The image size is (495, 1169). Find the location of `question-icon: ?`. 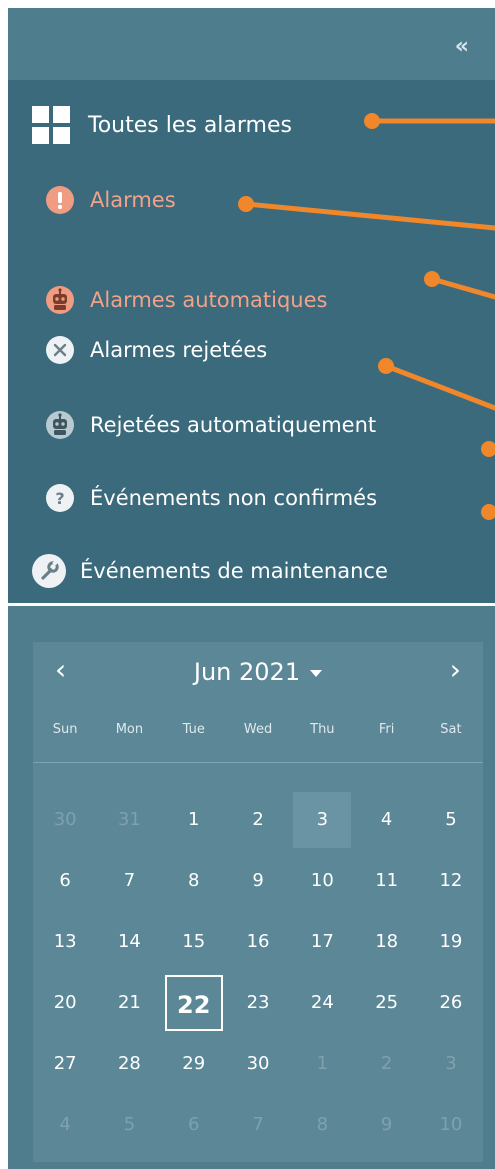

question-icon: ? is located at coordinates (60, 498).